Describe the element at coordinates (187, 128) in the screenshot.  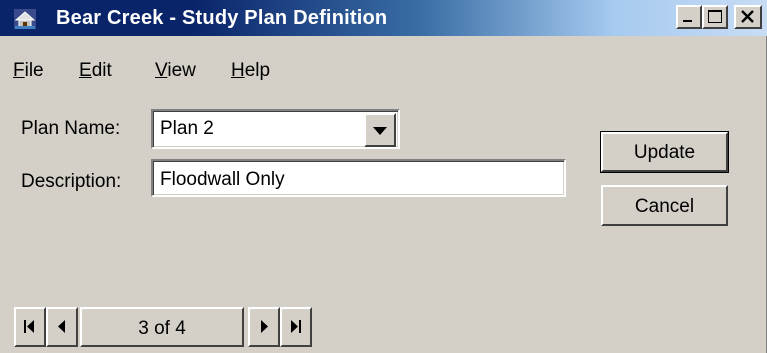
I see `plan-name-value: Plan 2` at that location.